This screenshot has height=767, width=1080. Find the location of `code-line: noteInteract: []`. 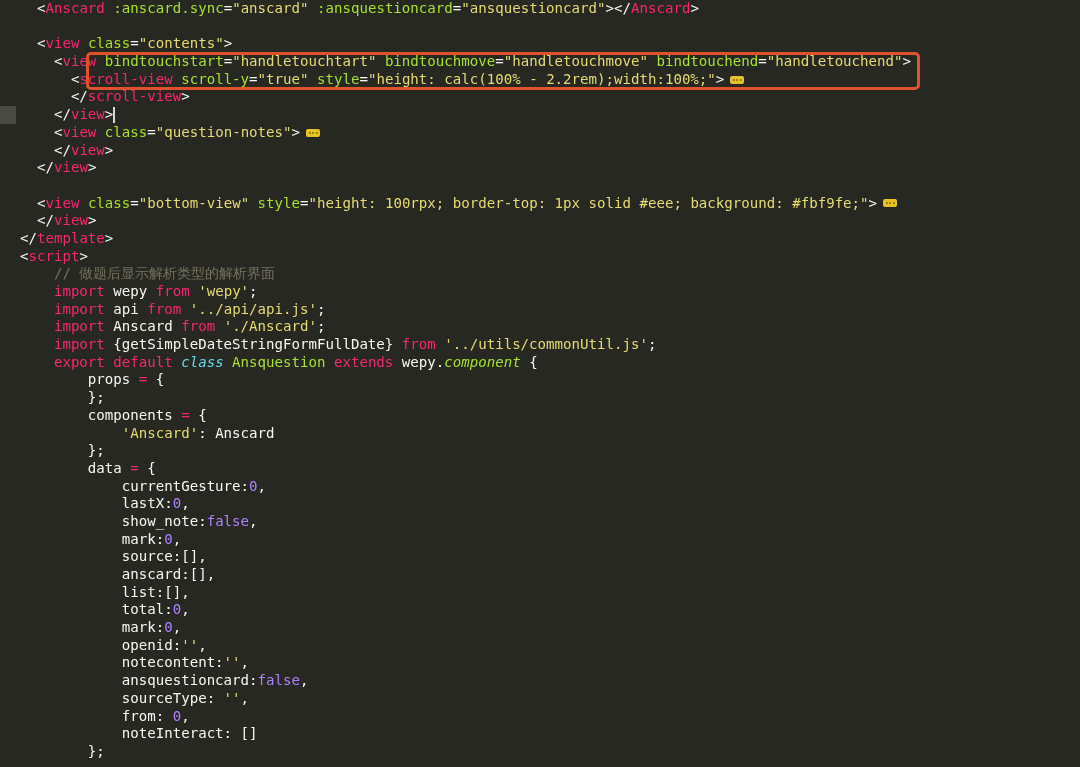

code-line: noteInteract: [] is located at coordinates (189, 734).